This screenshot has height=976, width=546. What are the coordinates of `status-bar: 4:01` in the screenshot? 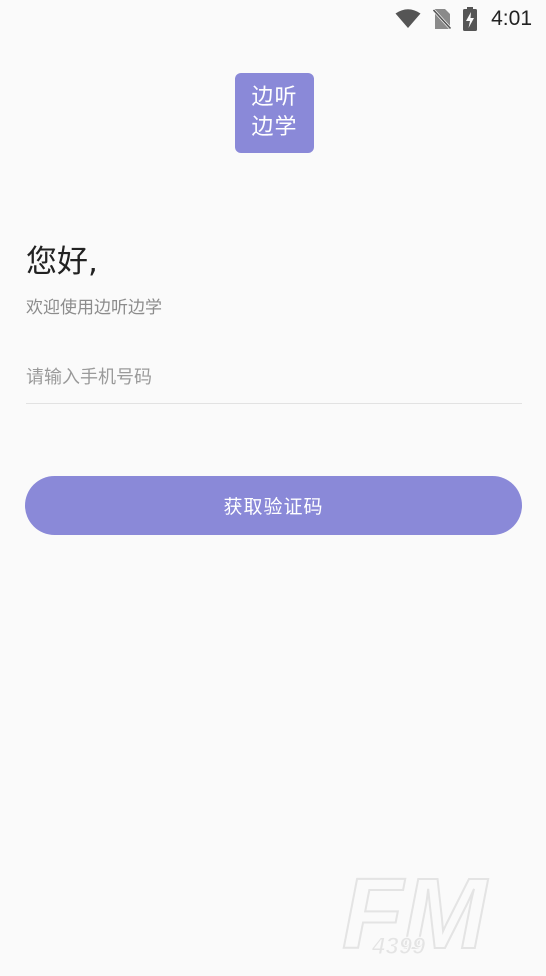 It's located at (273, 19).